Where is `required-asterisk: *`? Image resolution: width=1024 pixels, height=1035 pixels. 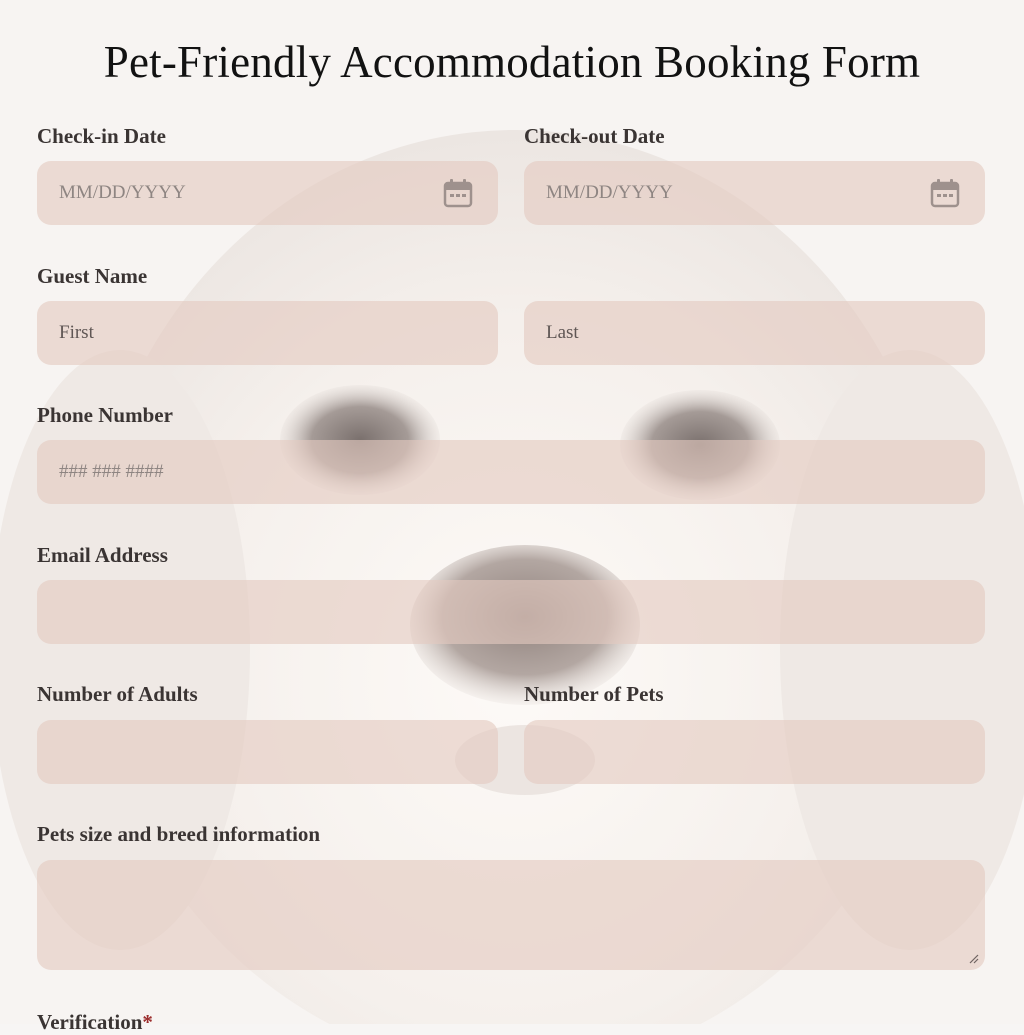
required-asterisk: * is located at coordinates (147, 1022).